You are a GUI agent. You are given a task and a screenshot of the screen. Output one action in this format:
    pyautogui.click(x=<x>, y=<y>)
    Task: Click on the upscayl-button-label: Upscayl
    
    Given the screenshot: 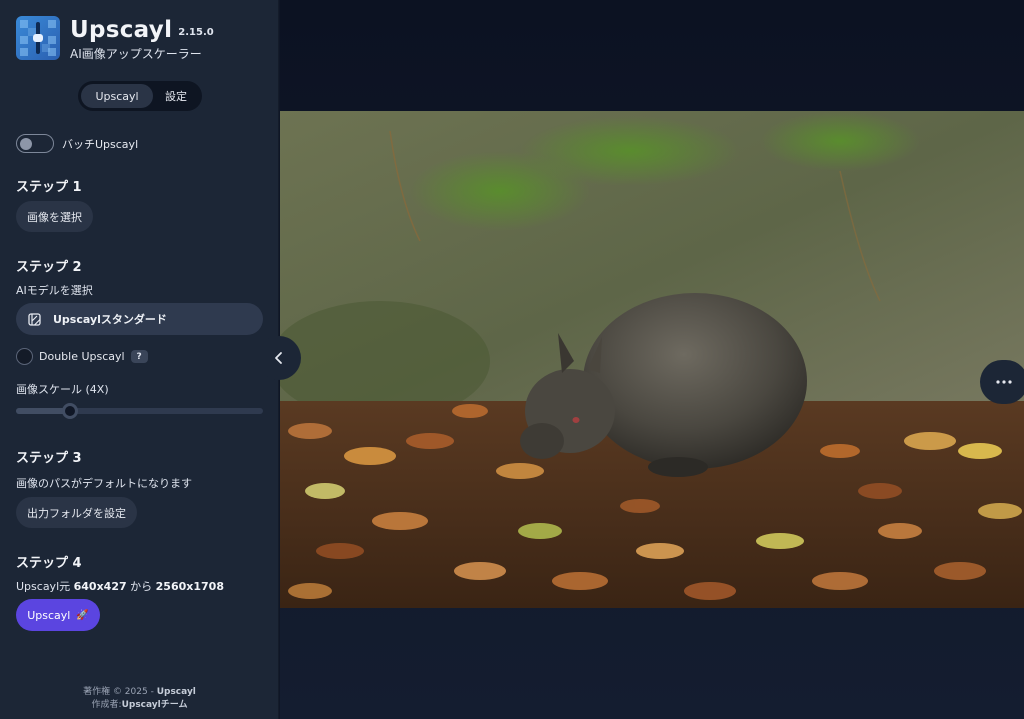 What is the action you would take?
    pyautogui.click(x=49, y=615)
    